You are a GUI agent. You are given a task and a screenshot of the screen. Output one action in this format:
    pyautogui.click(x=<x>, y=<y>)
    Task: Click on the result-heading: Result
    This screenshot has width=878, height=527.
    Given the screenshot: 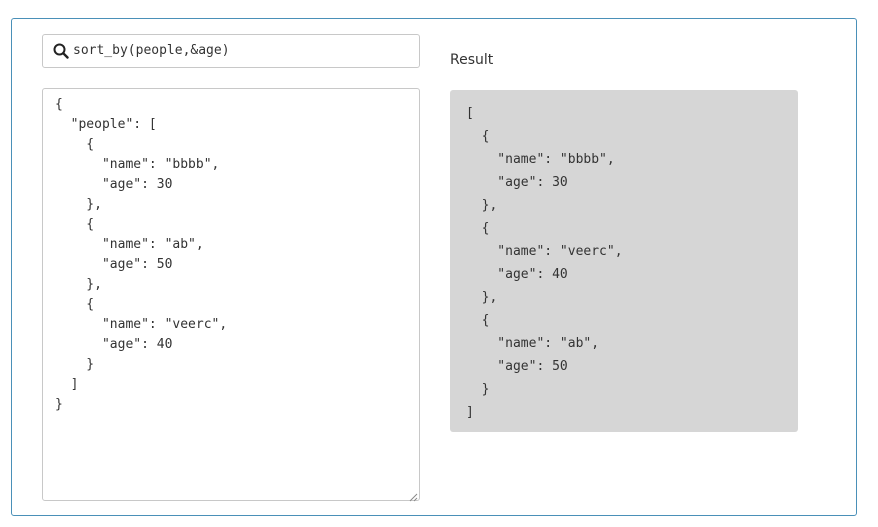 What is the action you would take?
    pyautogui.click(x=472, y=60)
    